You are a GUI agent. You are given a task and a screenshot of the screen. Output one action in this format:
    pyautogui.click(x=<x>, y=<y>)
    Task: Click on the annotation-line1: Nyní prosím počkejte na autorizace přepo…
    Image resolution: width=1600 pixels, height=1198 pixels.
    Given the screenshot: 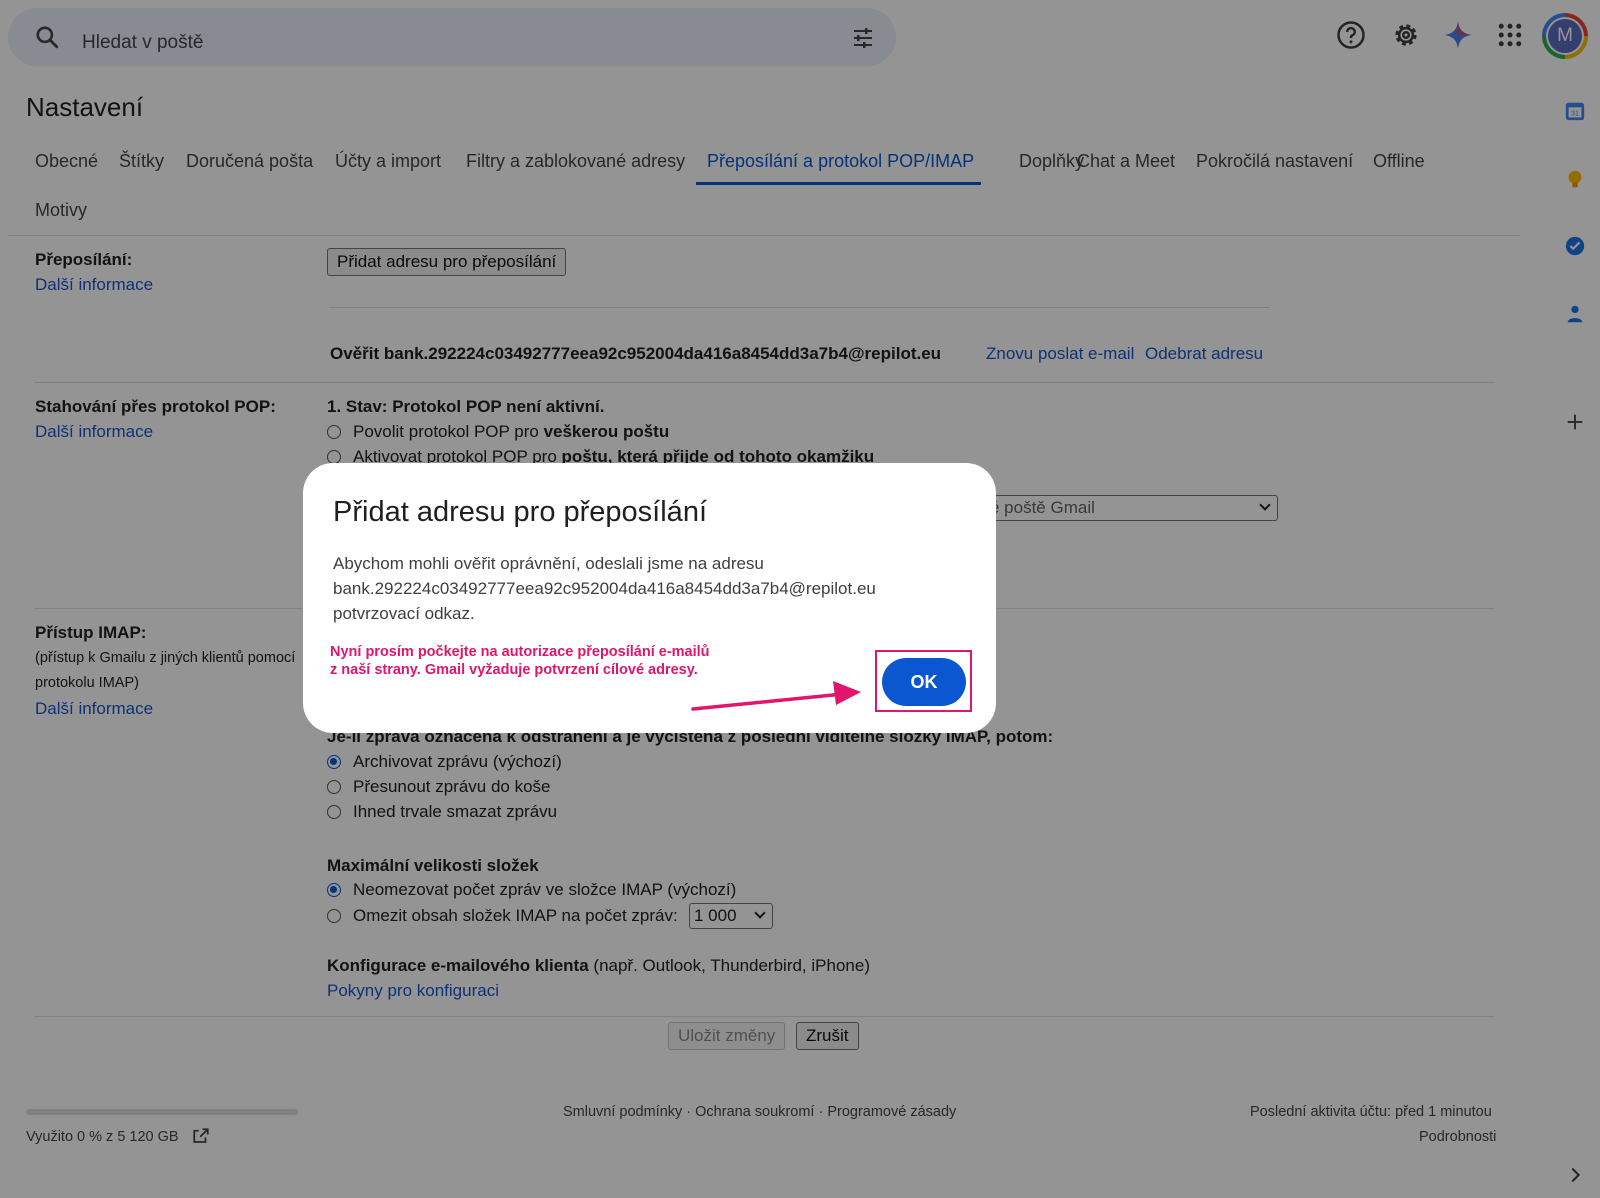 What is the action you would take?
    pyautogui.click(x=520, y=652)
    